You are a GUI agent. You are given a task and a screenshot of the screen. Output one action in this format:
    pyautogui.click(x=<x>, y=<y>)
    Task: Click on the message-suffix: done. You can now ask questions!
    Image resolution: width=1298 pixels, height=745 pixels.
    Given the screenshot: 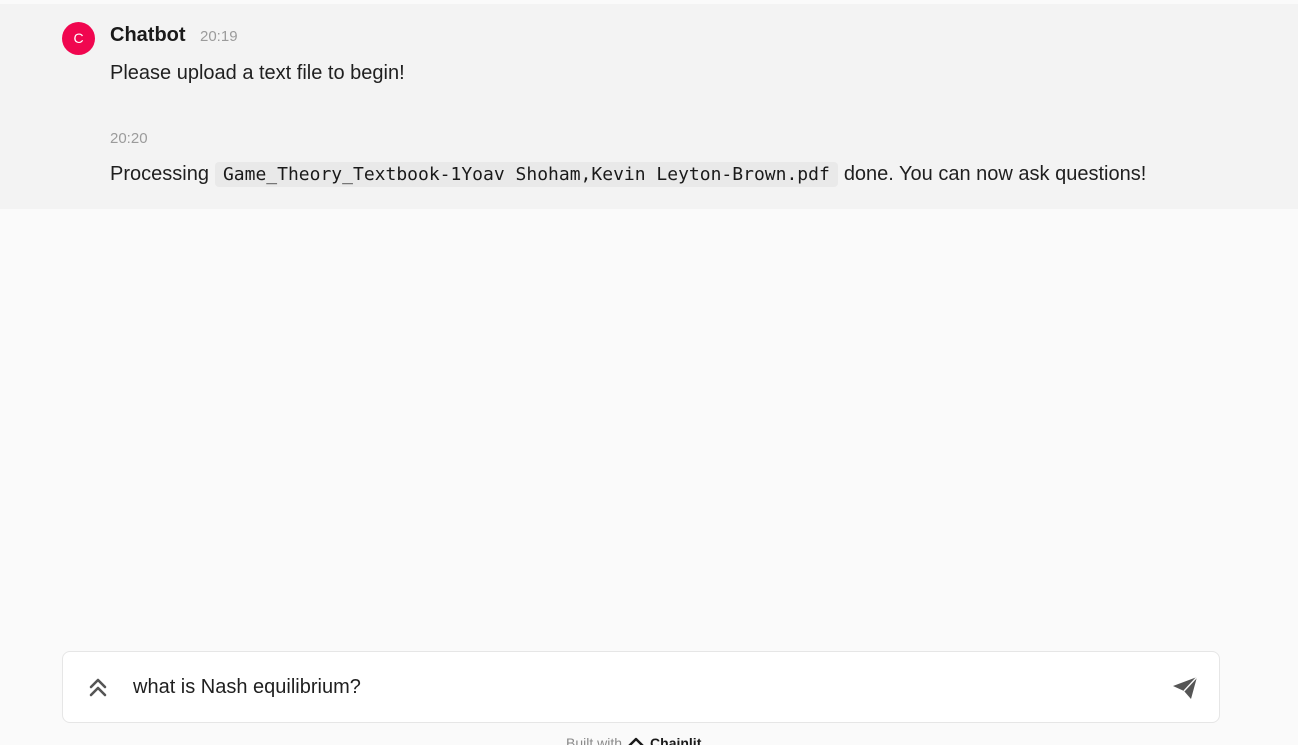 What is the action you would take?
    pyautogui.click(x=995, y=173)
    